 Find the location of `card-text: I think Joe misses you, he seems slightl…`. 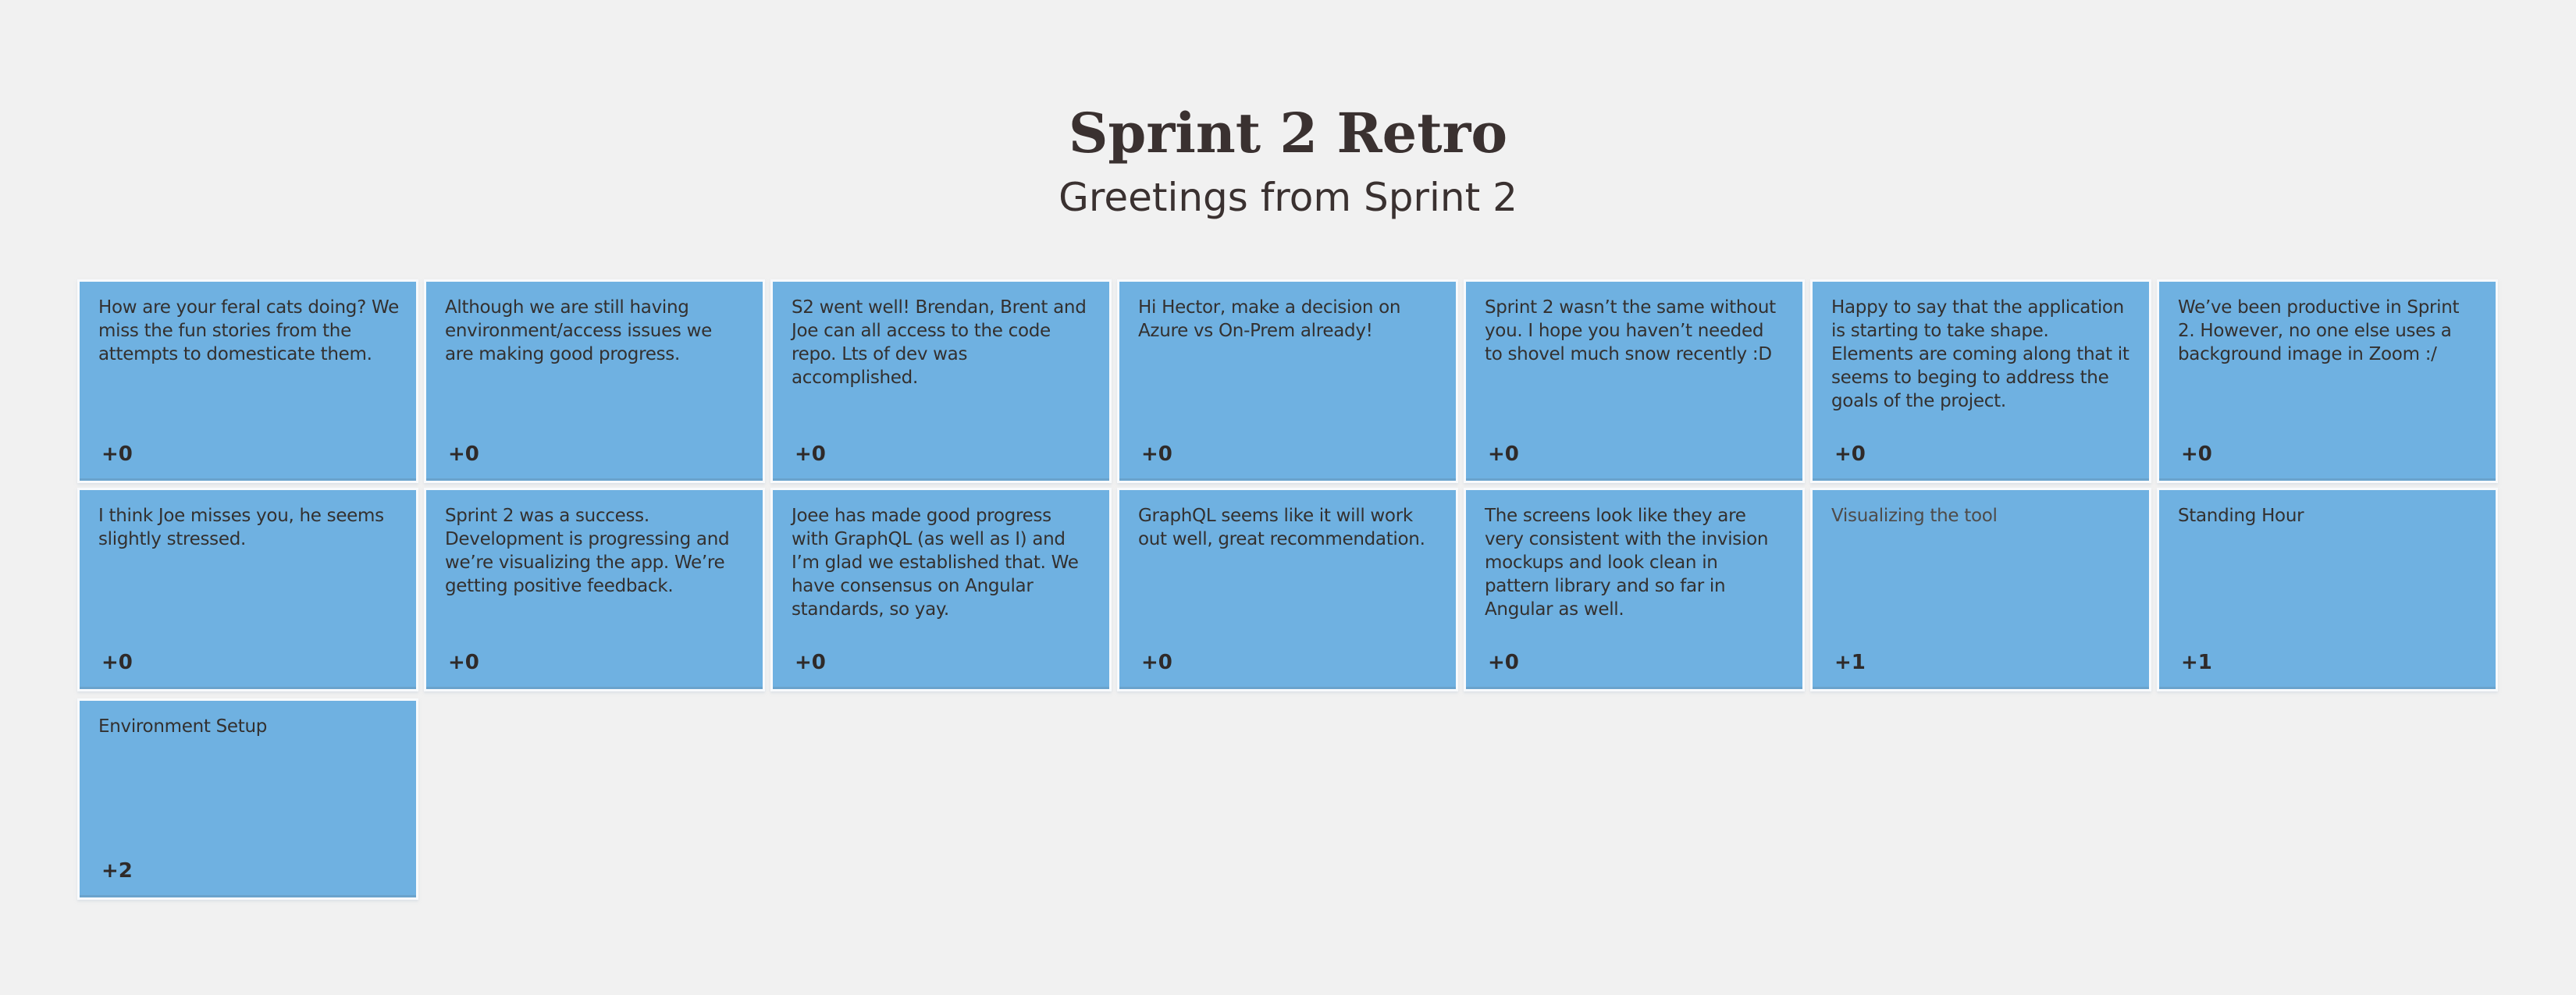

card-text: I think Joe misses you, he seems slightl… is located at coordinates (241, 527).